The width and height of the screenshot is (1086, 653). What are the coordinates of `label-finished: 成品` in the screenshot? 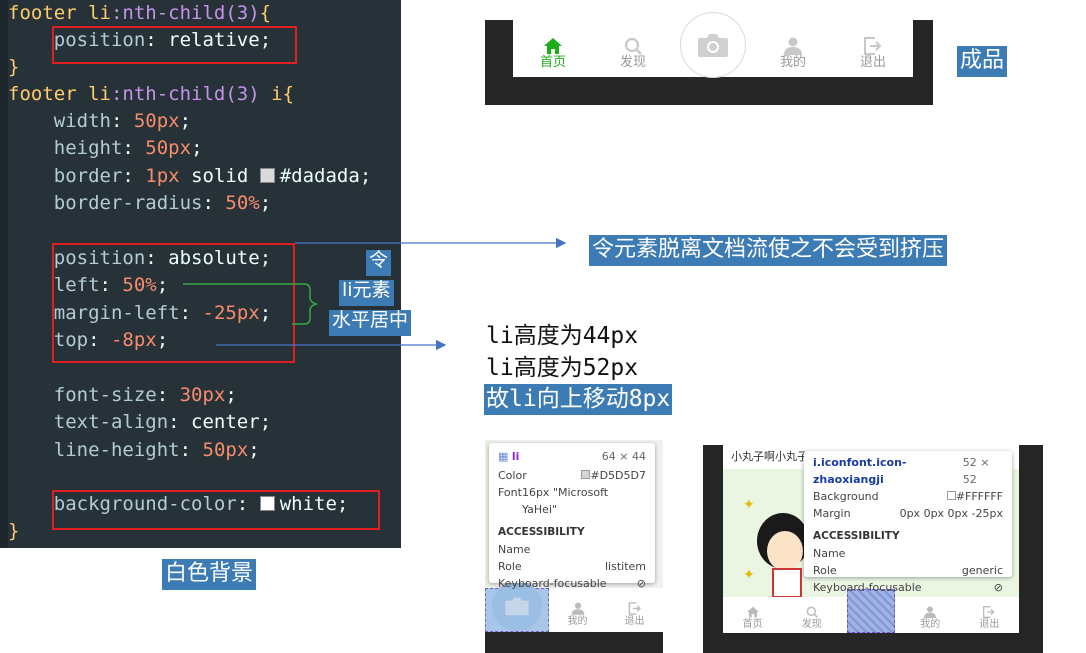 It's located at (982, 61).